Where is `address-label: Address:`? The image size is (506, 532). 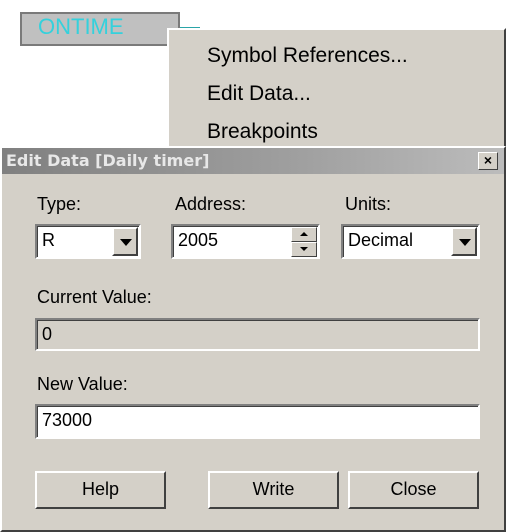
address-label: Address: is located at coordinates (211, 204).